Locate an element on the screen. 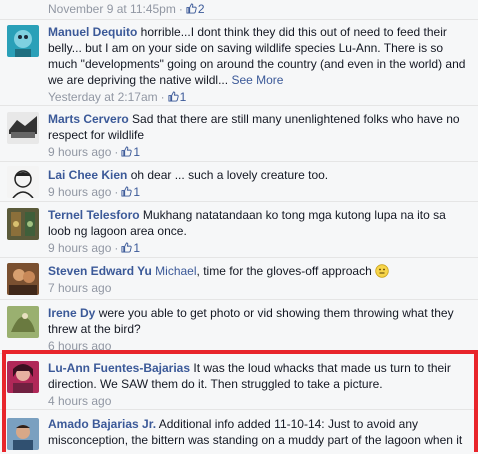  comment-timestamp: November 9 at 11:45pm is located at coordinates (112, 9).